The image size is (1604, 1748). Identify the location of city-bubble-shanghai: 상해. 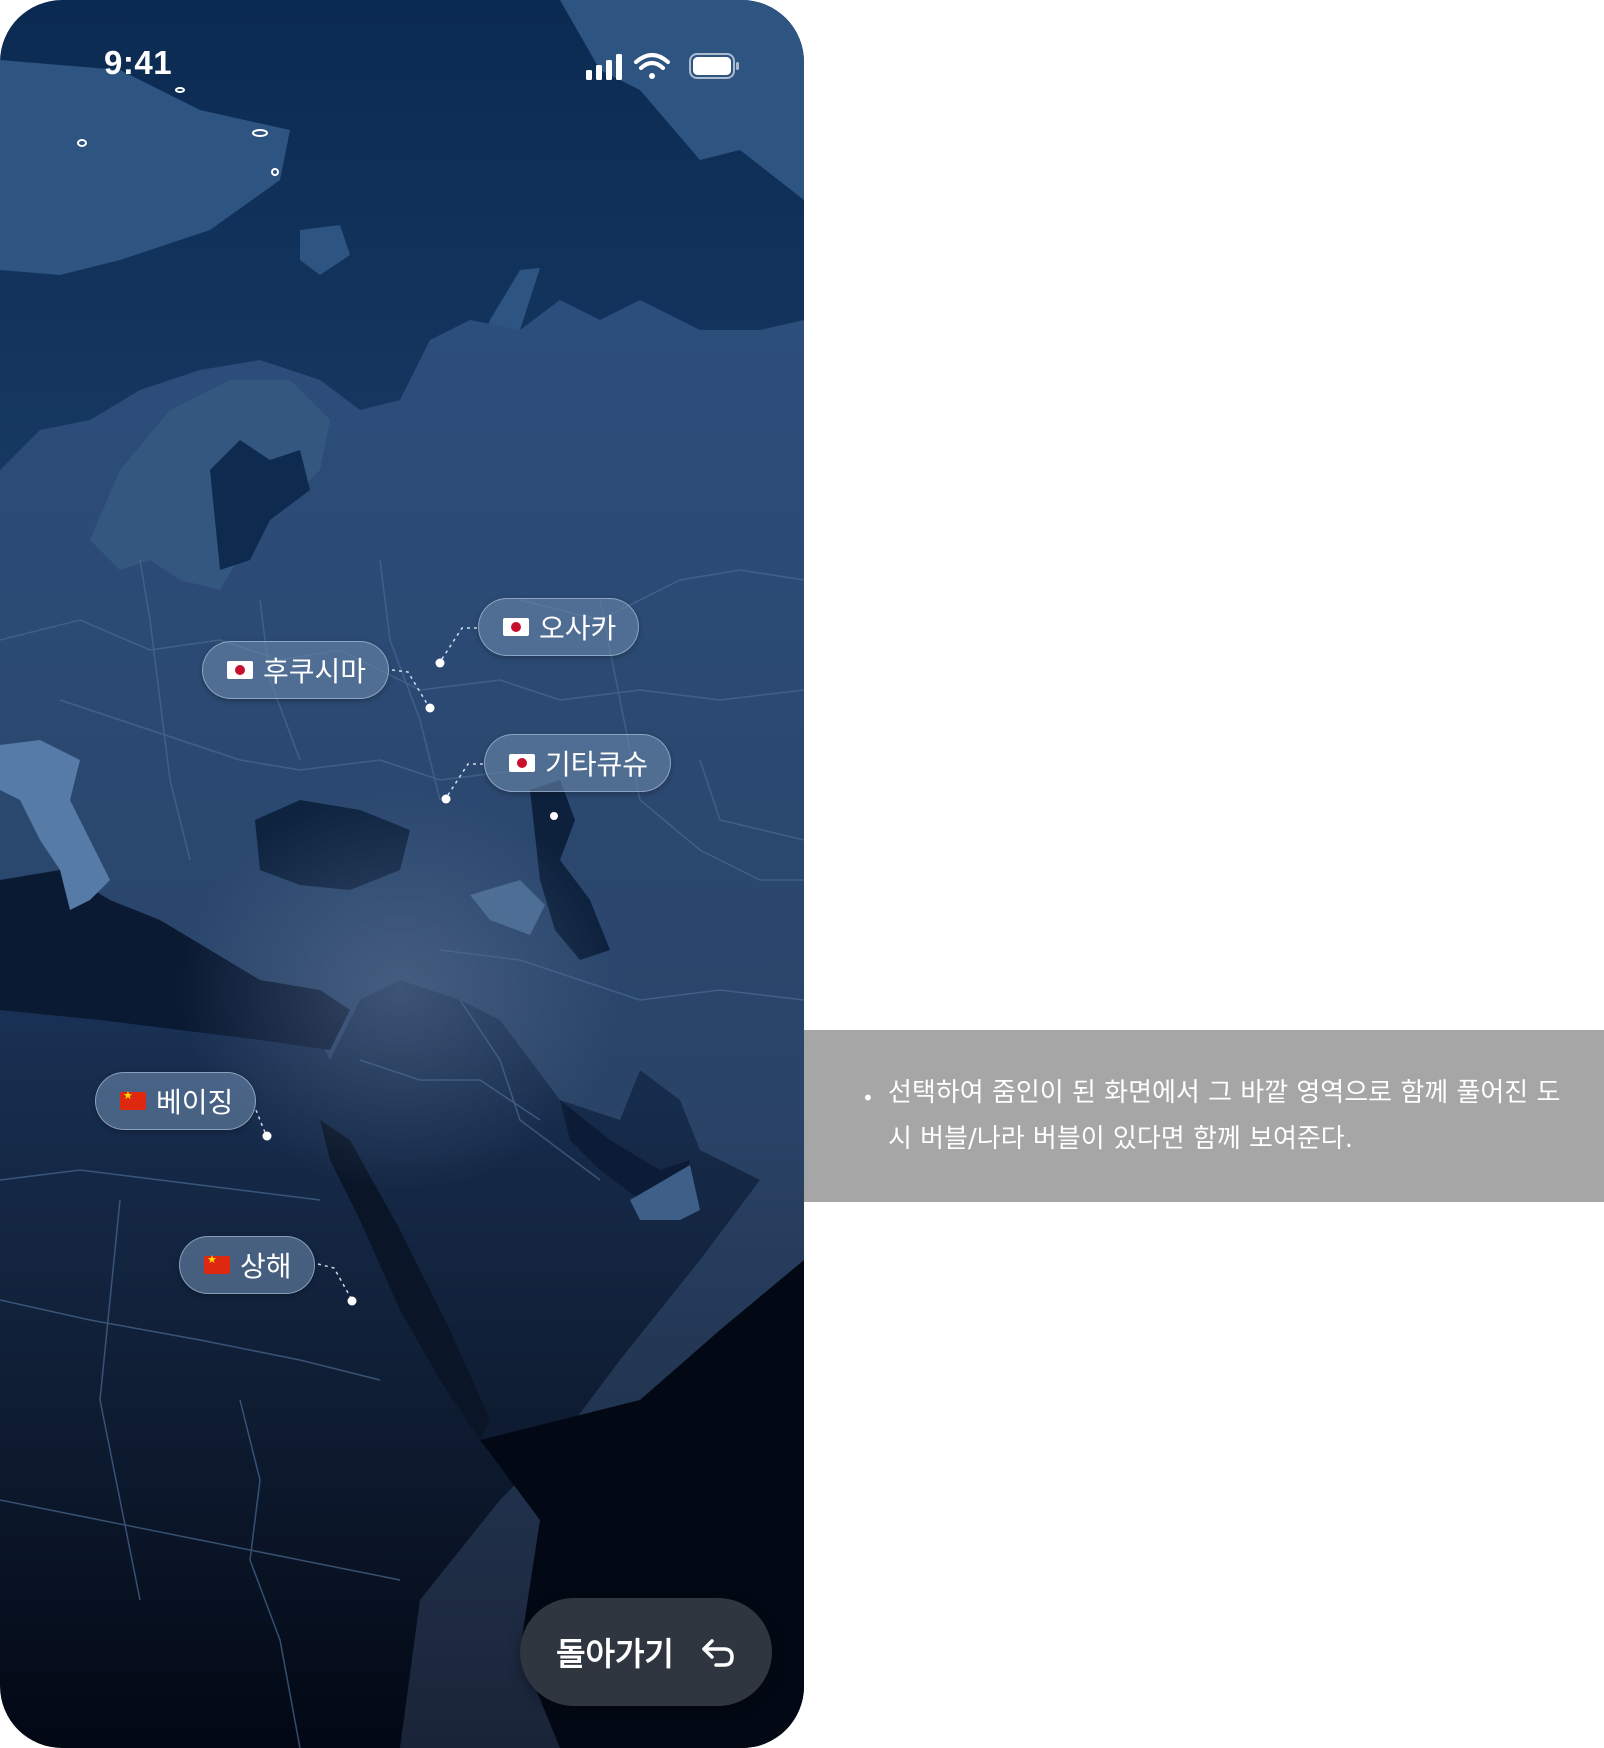
(247, 1265).